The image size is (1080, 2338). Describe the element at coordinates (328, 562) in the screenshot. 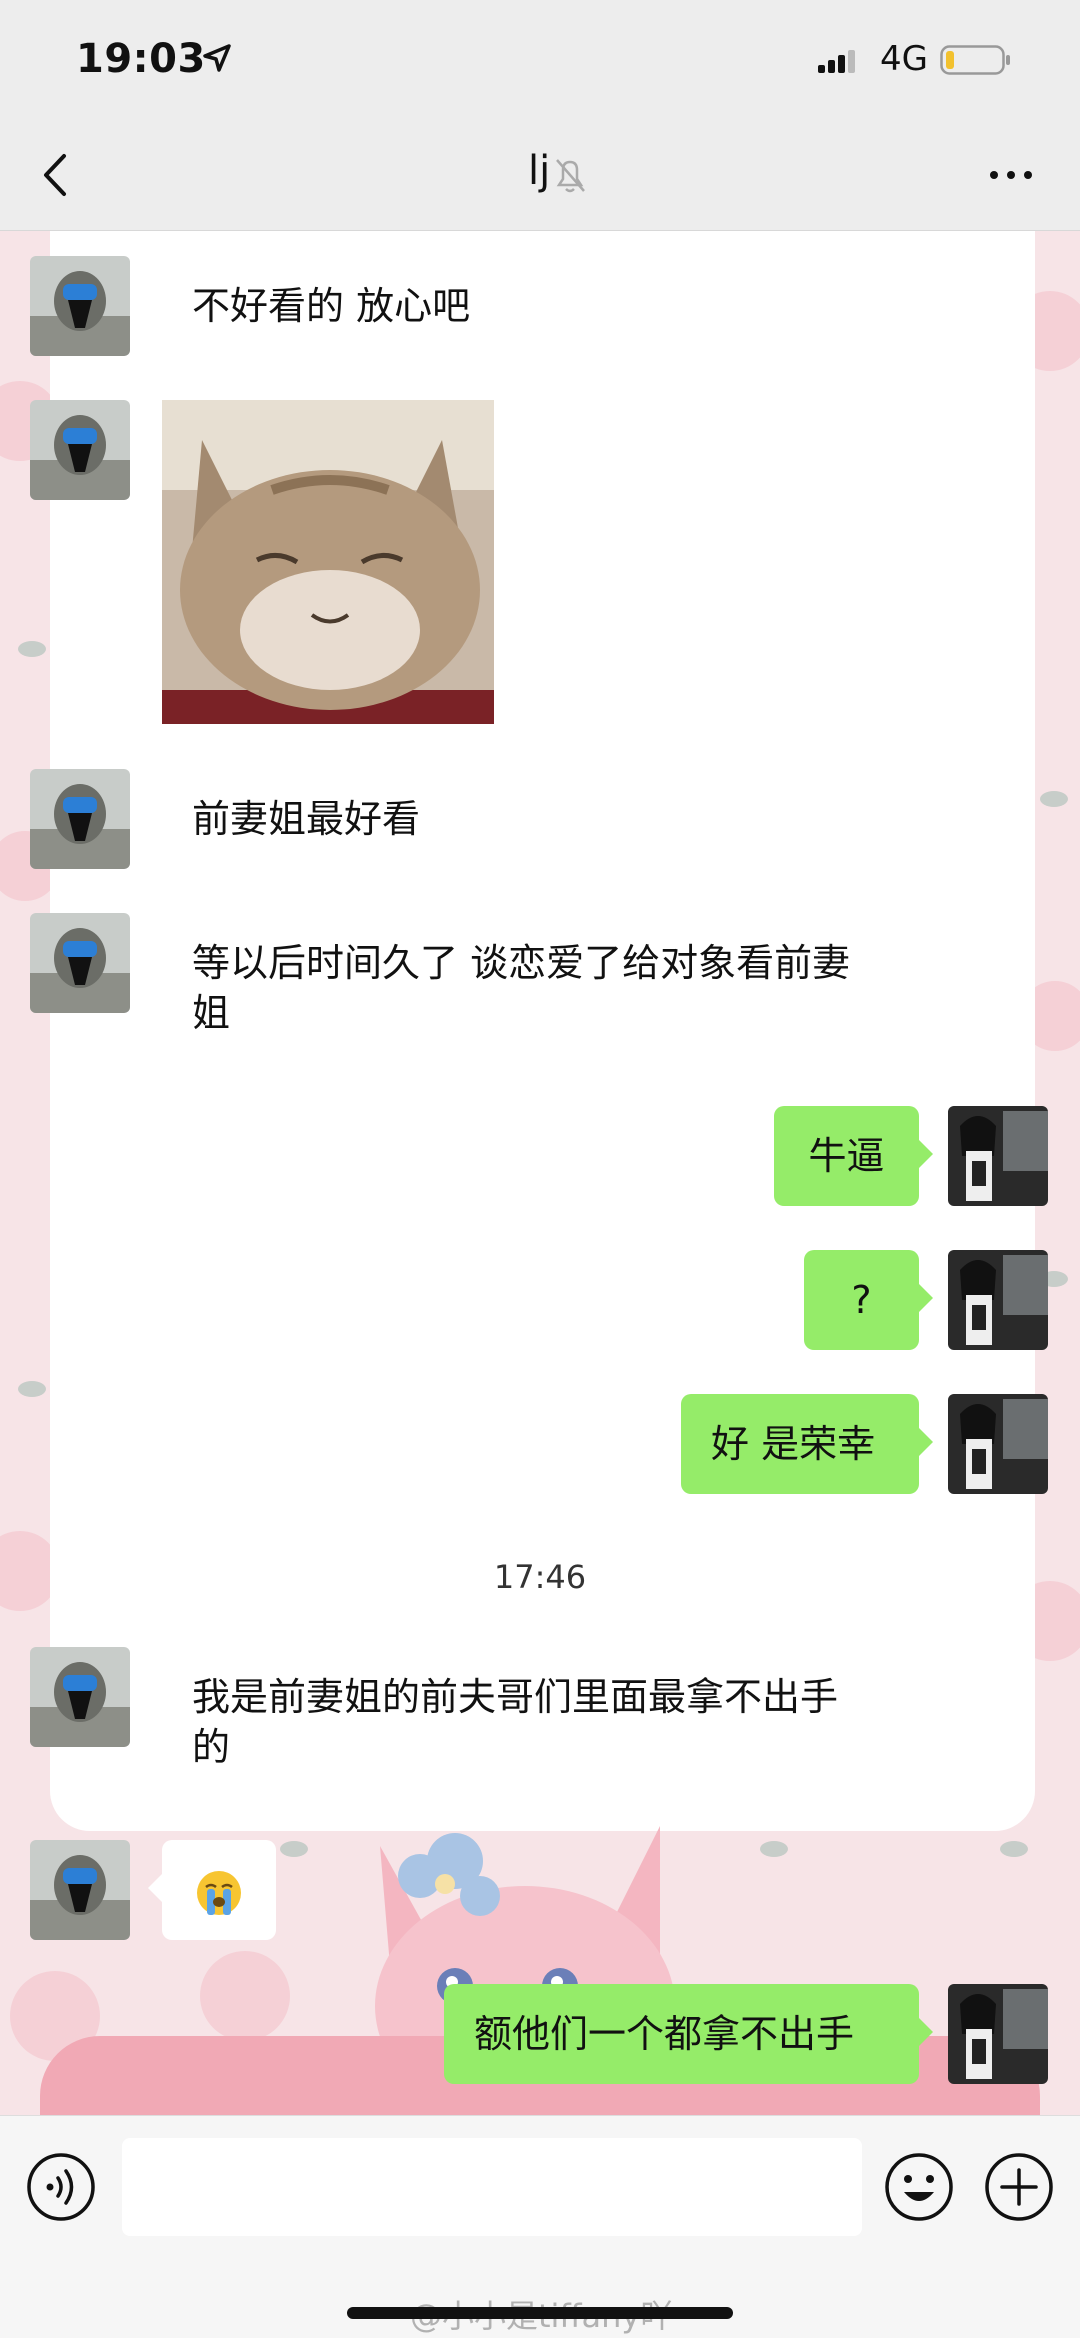

I see `cat-sticker-image` at that location.